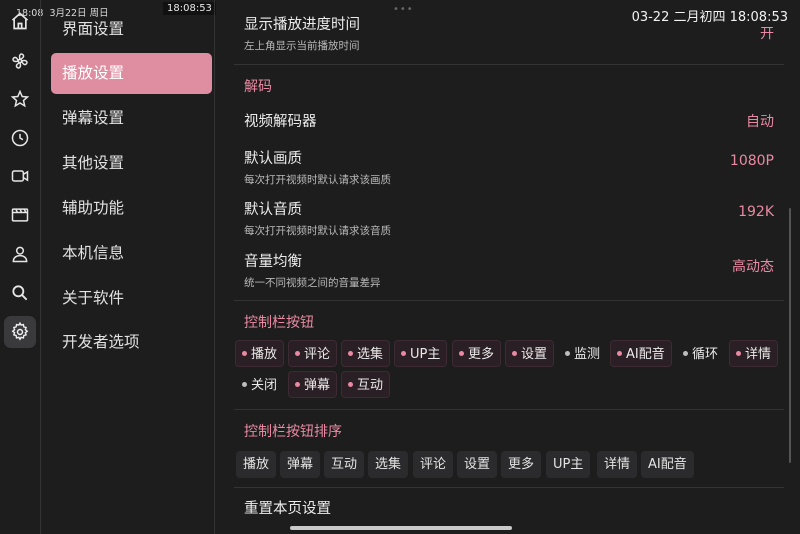 The height and width of the screenshot is (534, 800). Describe the element at coordinates (509, 507) in the screenshot. I see `reset-page-settings: 重置本页设置` at that location.